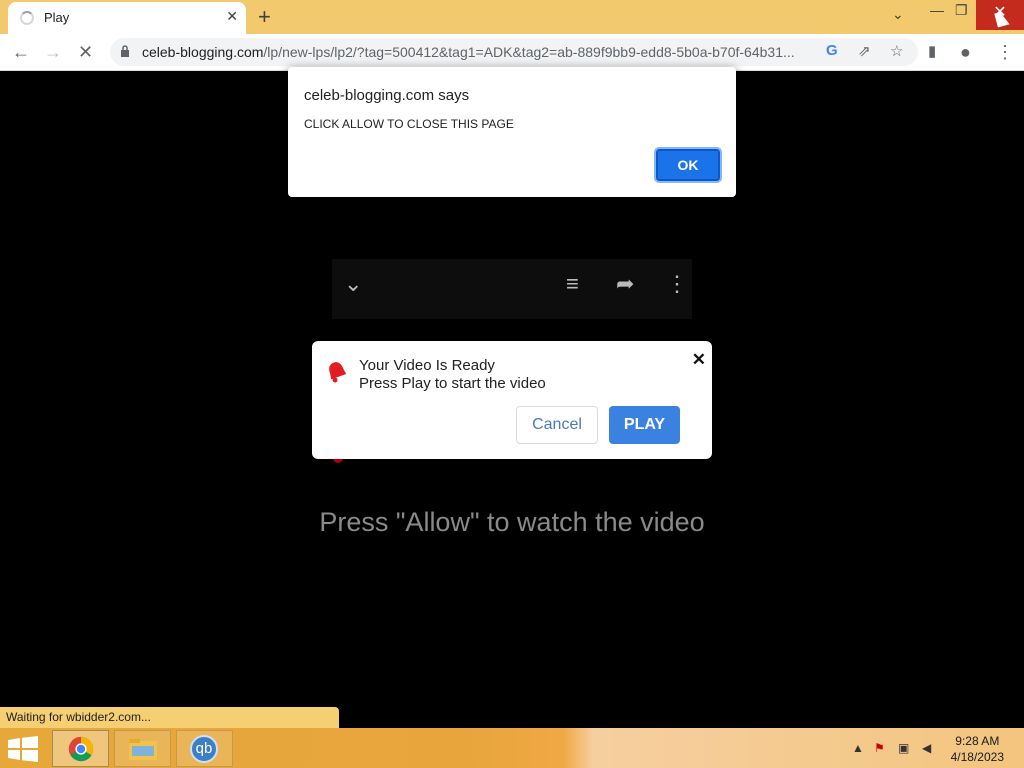  What do you see at coordinates (977, 757) in the screenshot?
I see `clock-date: 4/18/2023` at bounding box center [977, 757].